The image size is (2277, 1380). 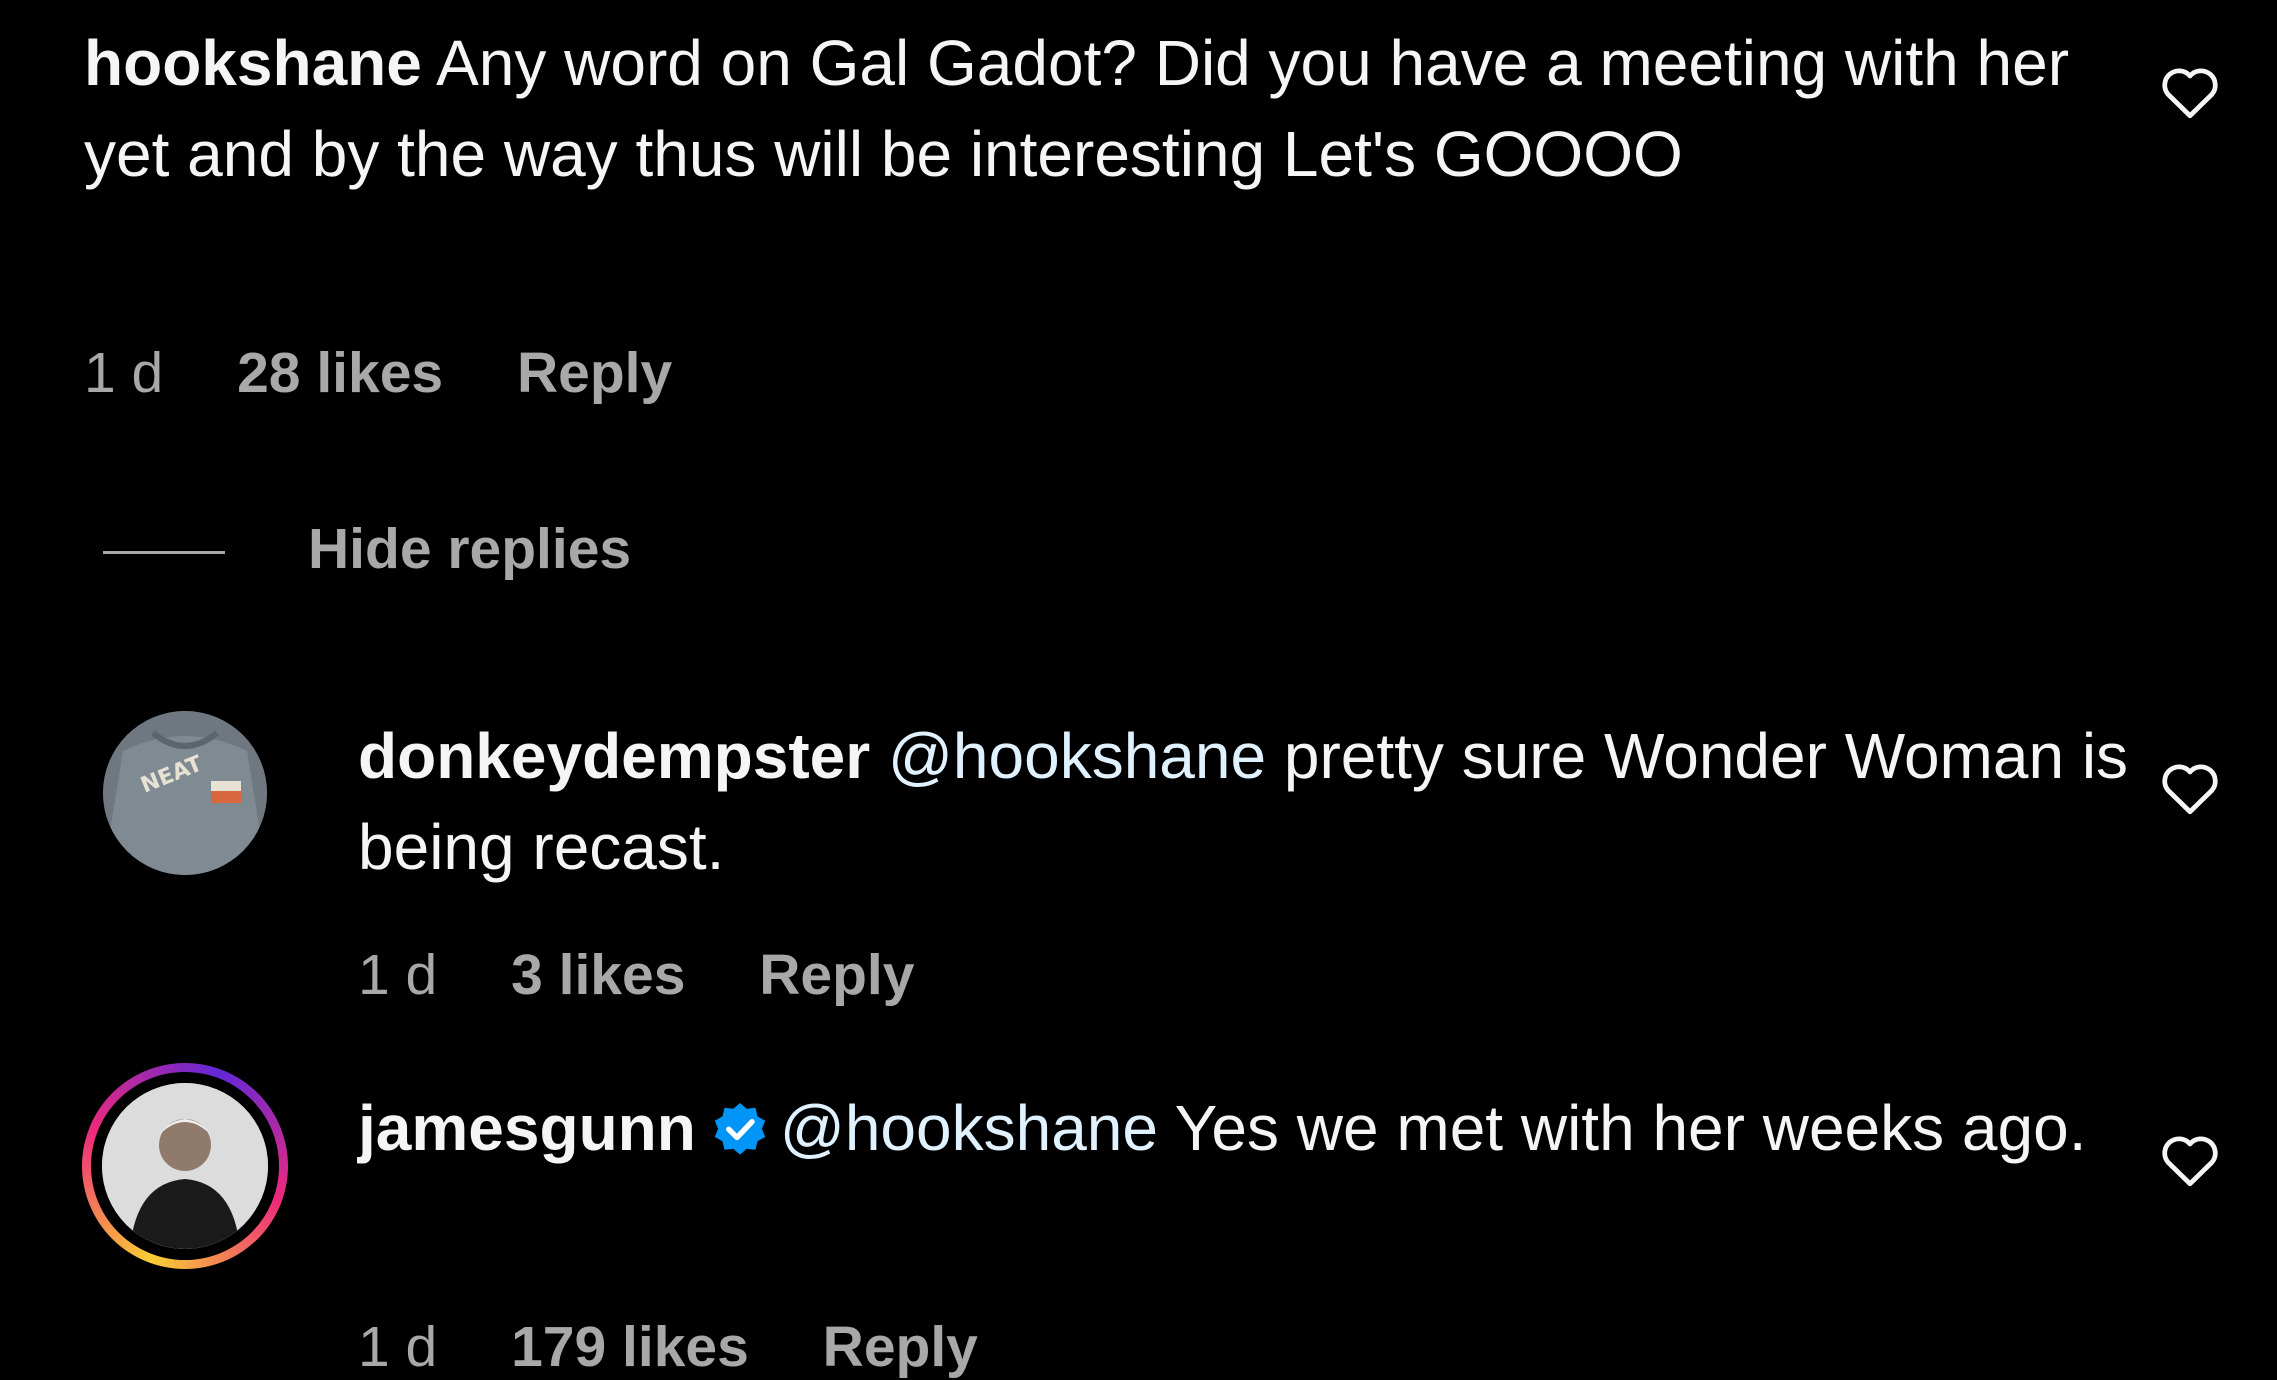 I want to click on reply-meta: 1 d 179 likes Reply, so click(x=697, y=1347).